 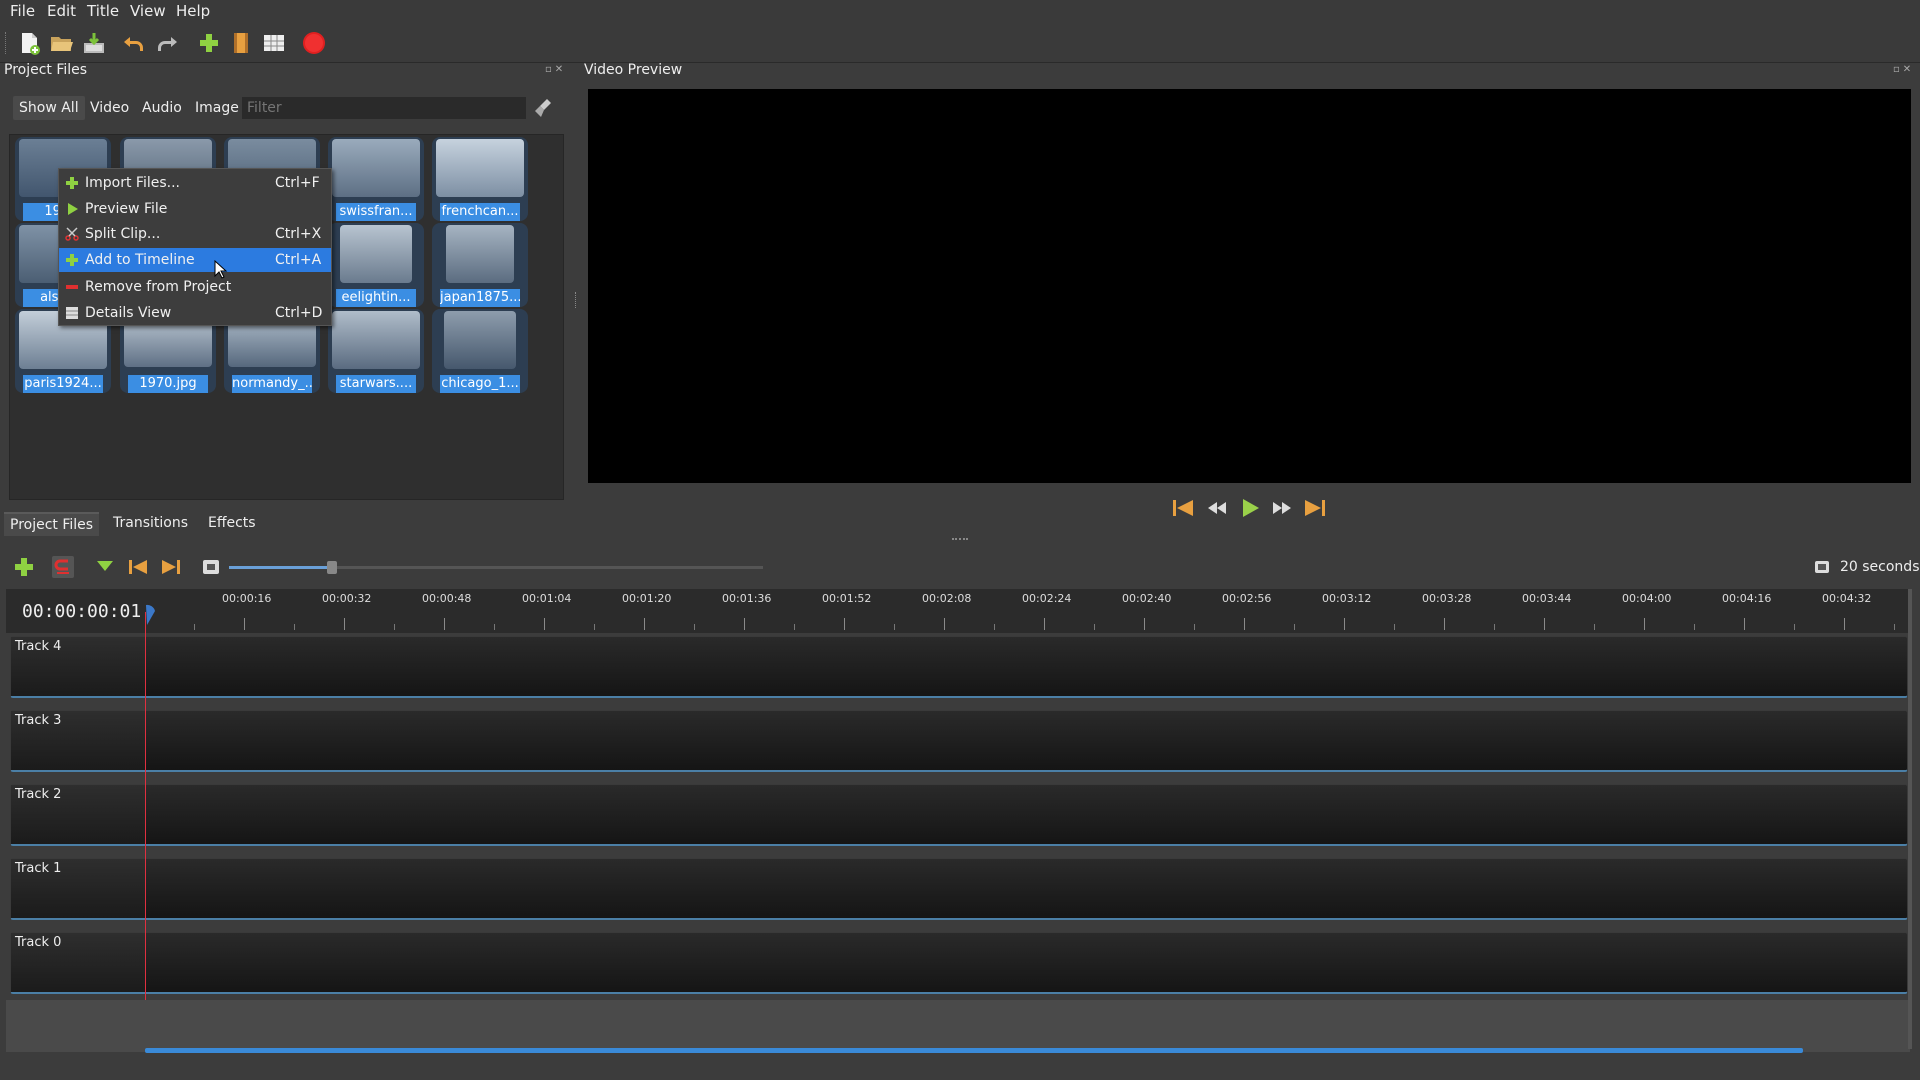 I want to click on menu-title: Title, so click(x=103, y=11).